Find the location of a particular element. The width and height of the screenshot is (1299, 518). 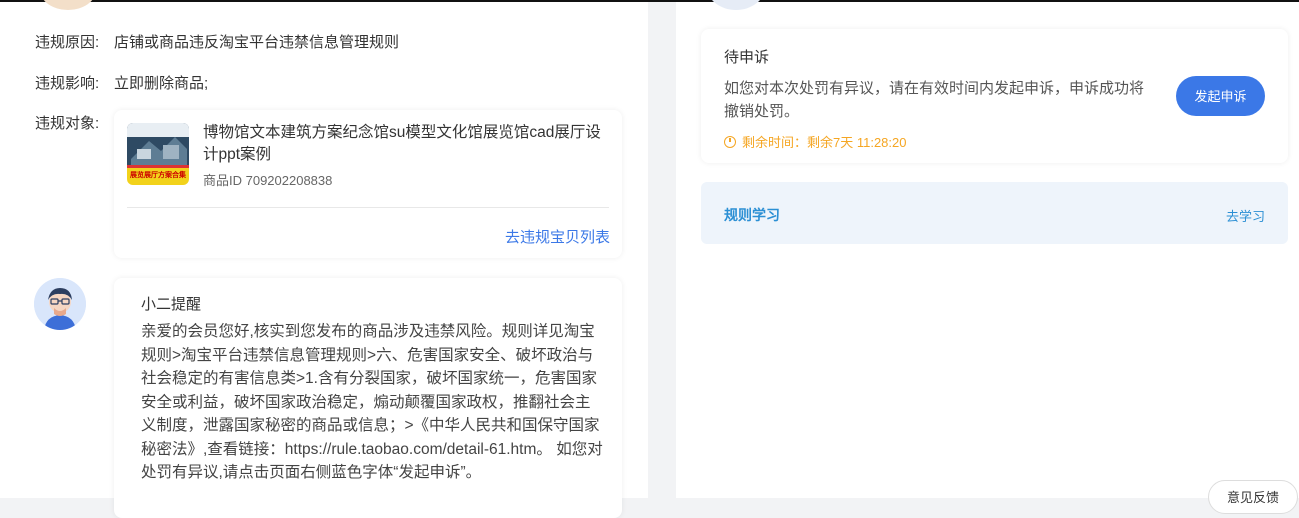

reason-label: 违规原因: is located at coordinates (67, 42).